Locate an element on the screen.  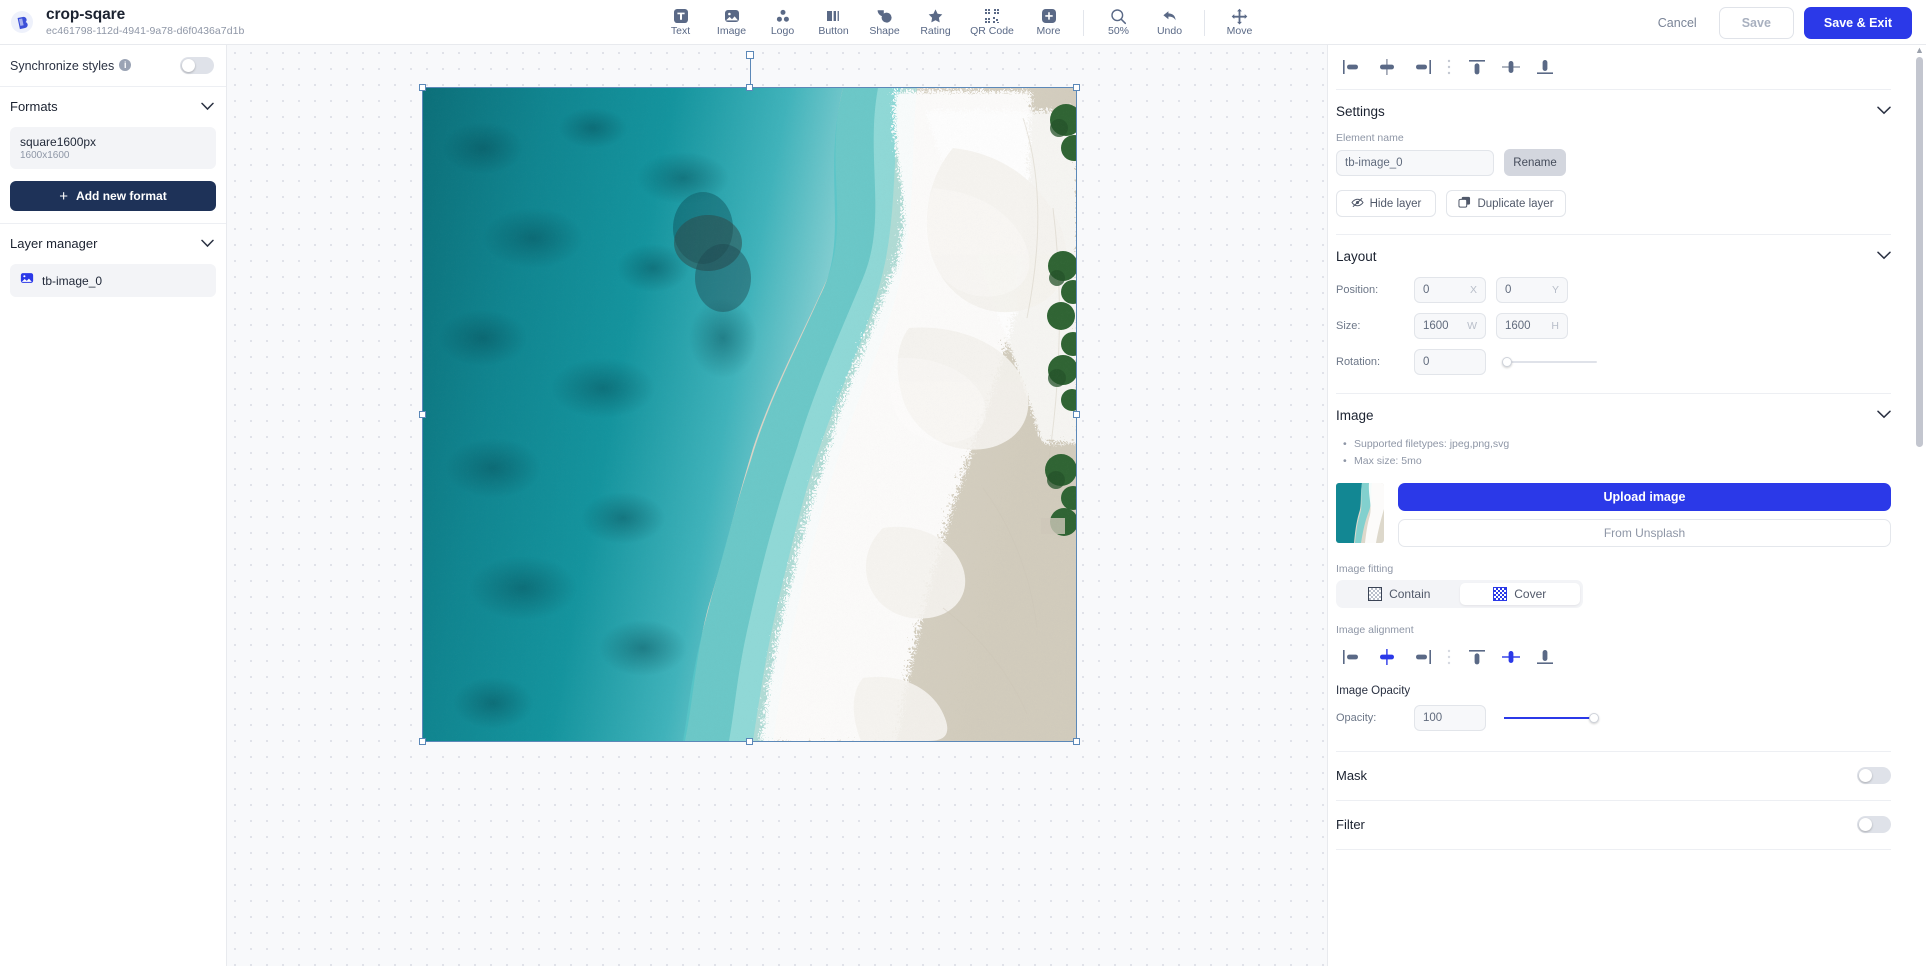
tool-undo-label: Undo is located at coordinates (1169, 31).